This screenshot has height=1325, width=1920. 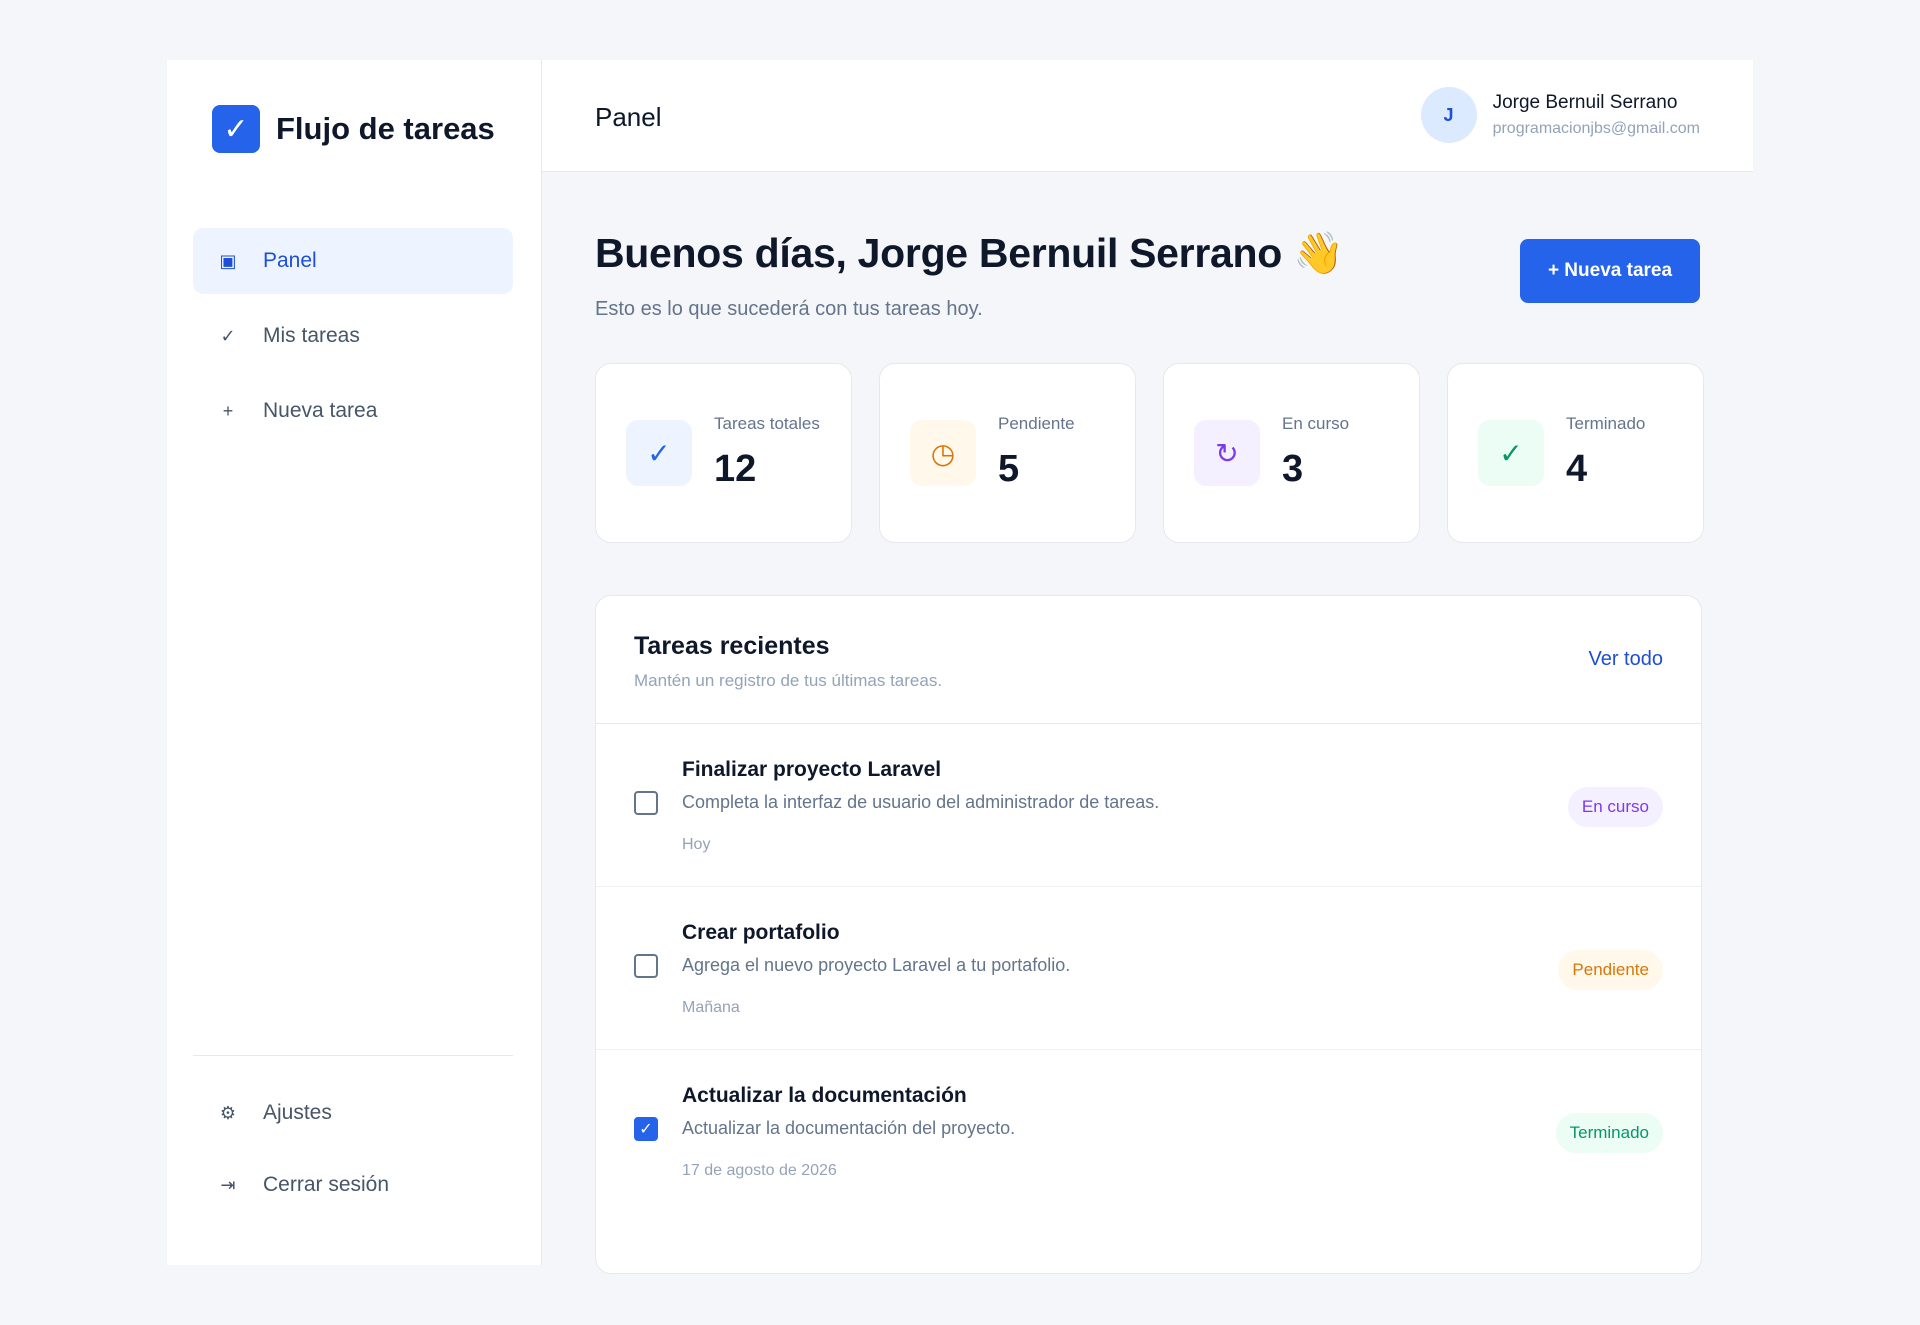 I want to click on sidebar-item-label: Ajustes, so click(x=297, y=1112).